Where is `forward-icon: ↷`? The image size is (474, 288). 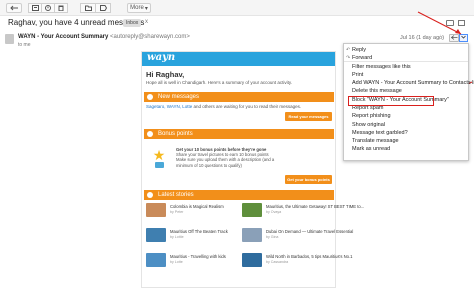 forward-icon: ↷ is located at coordinates (348, 58).